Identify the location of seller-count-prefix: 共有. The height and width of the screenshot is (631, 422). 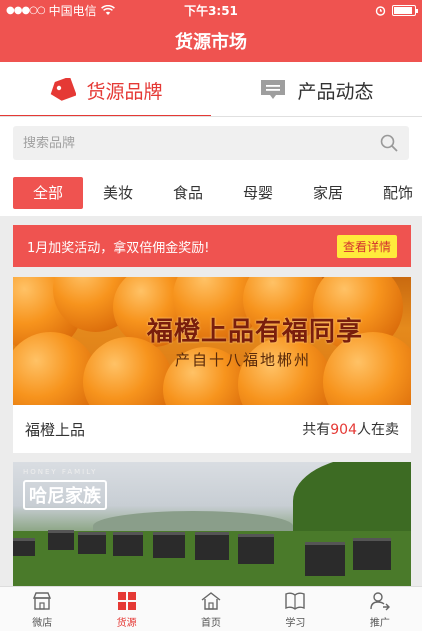
(316, 430).